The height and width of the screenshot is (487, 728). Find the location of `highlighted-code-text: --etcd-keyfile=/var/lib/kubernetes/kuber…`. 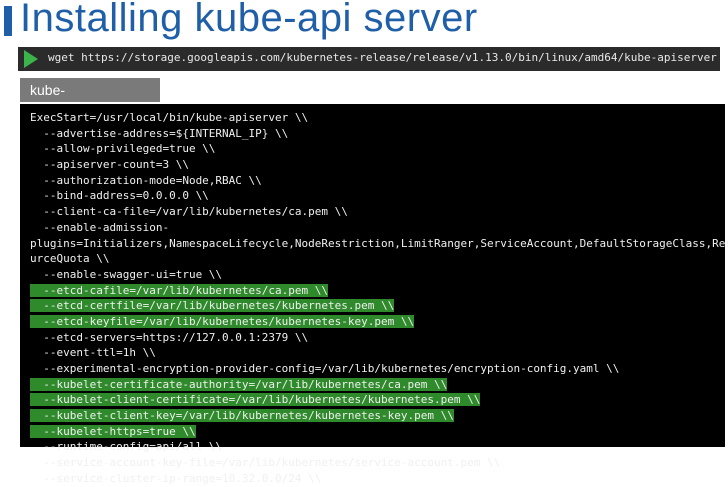

highlighted-code-text: --etcd-keyfile=/var/lib/kubernetes/kuber… is located at coordinates (222, 321).